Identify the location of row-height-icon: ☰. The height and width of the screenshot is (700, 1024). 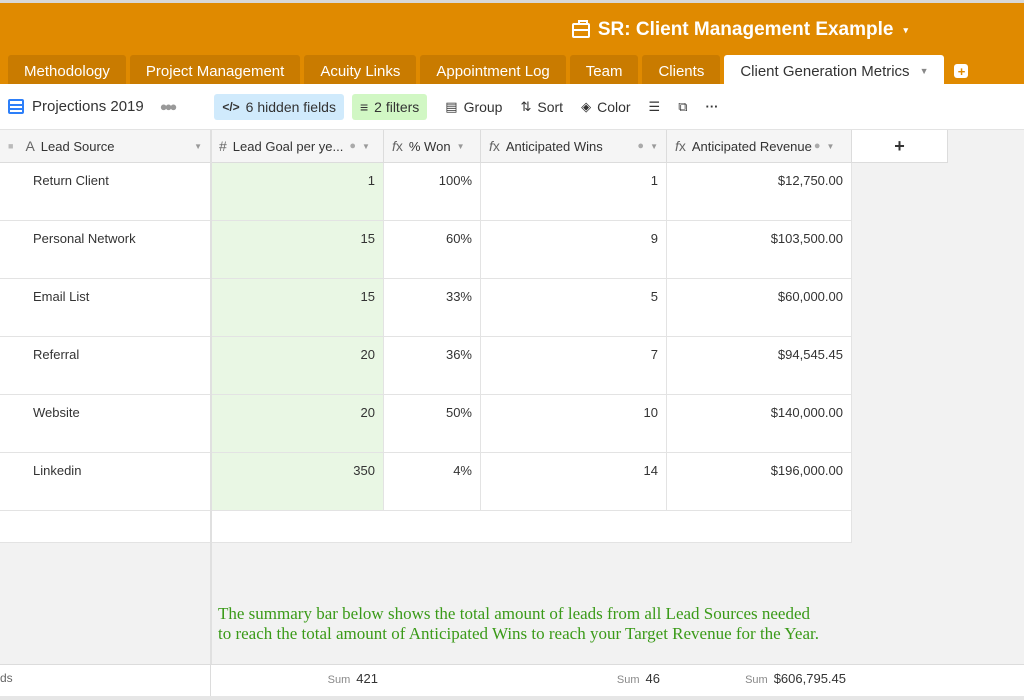
(654, 106).